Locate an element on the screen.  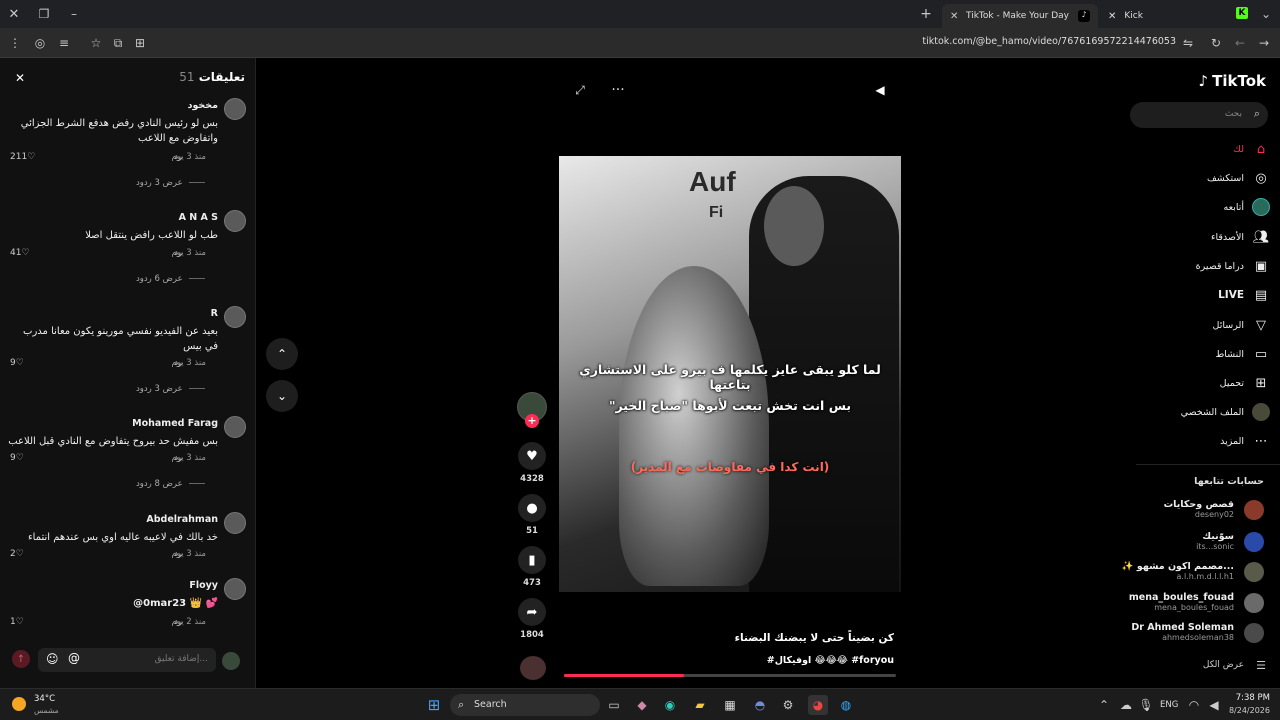
show-all-button: عرض الكل ☰ is located at coordinates (1236, 665).